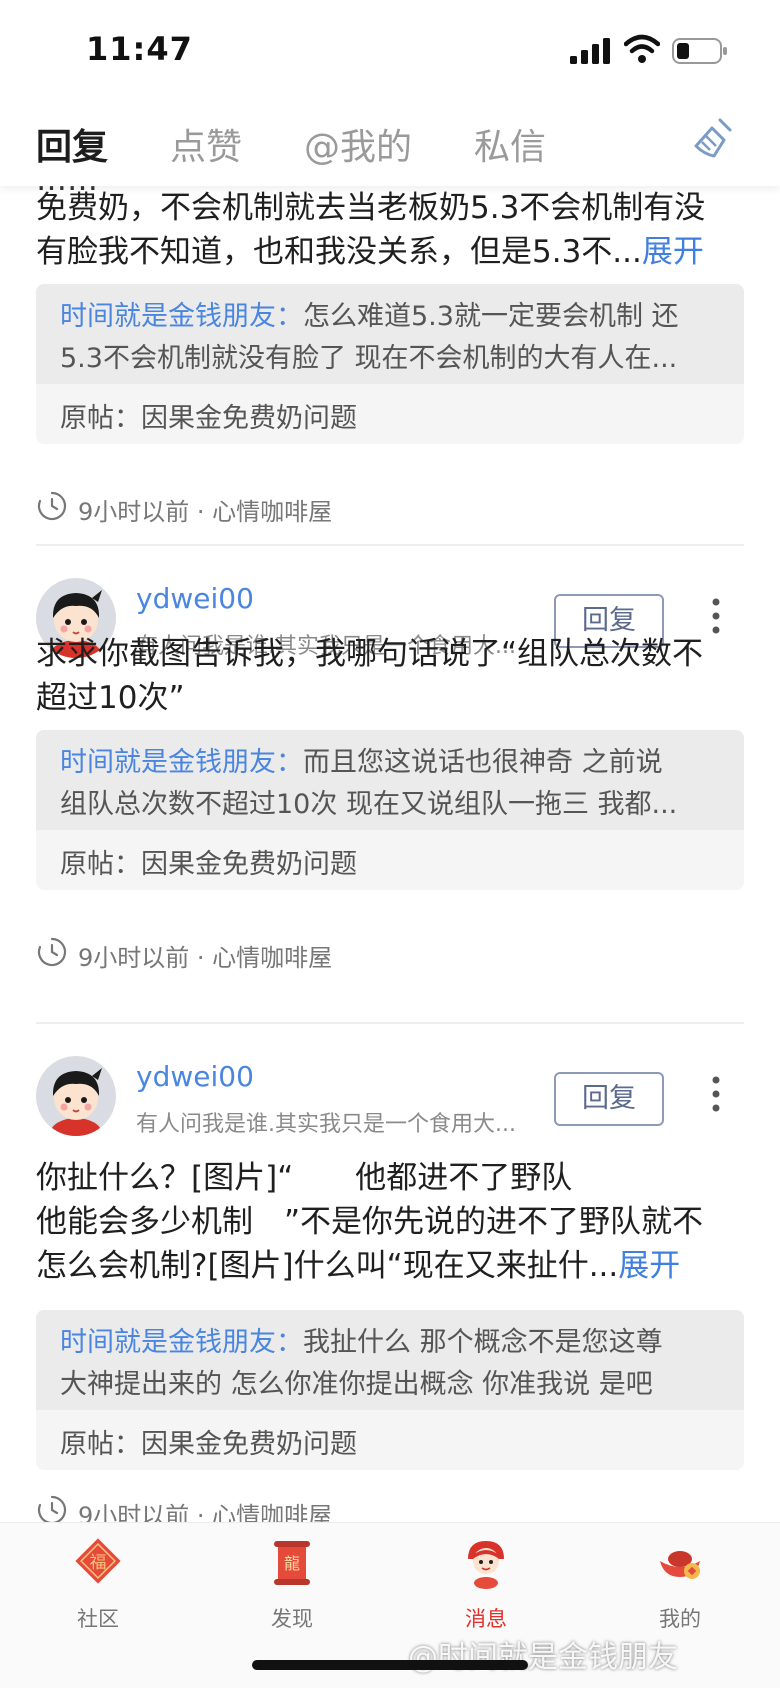  I want to click on more-options-icon, so click(716, 1094).